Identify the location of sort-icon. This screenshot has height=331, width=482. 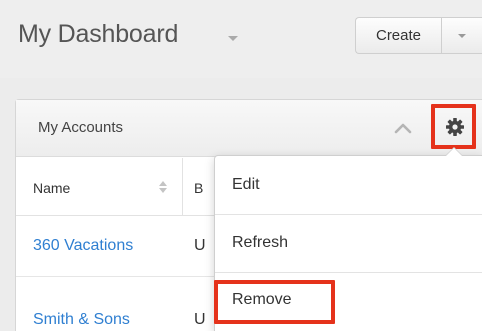
(163, 187).